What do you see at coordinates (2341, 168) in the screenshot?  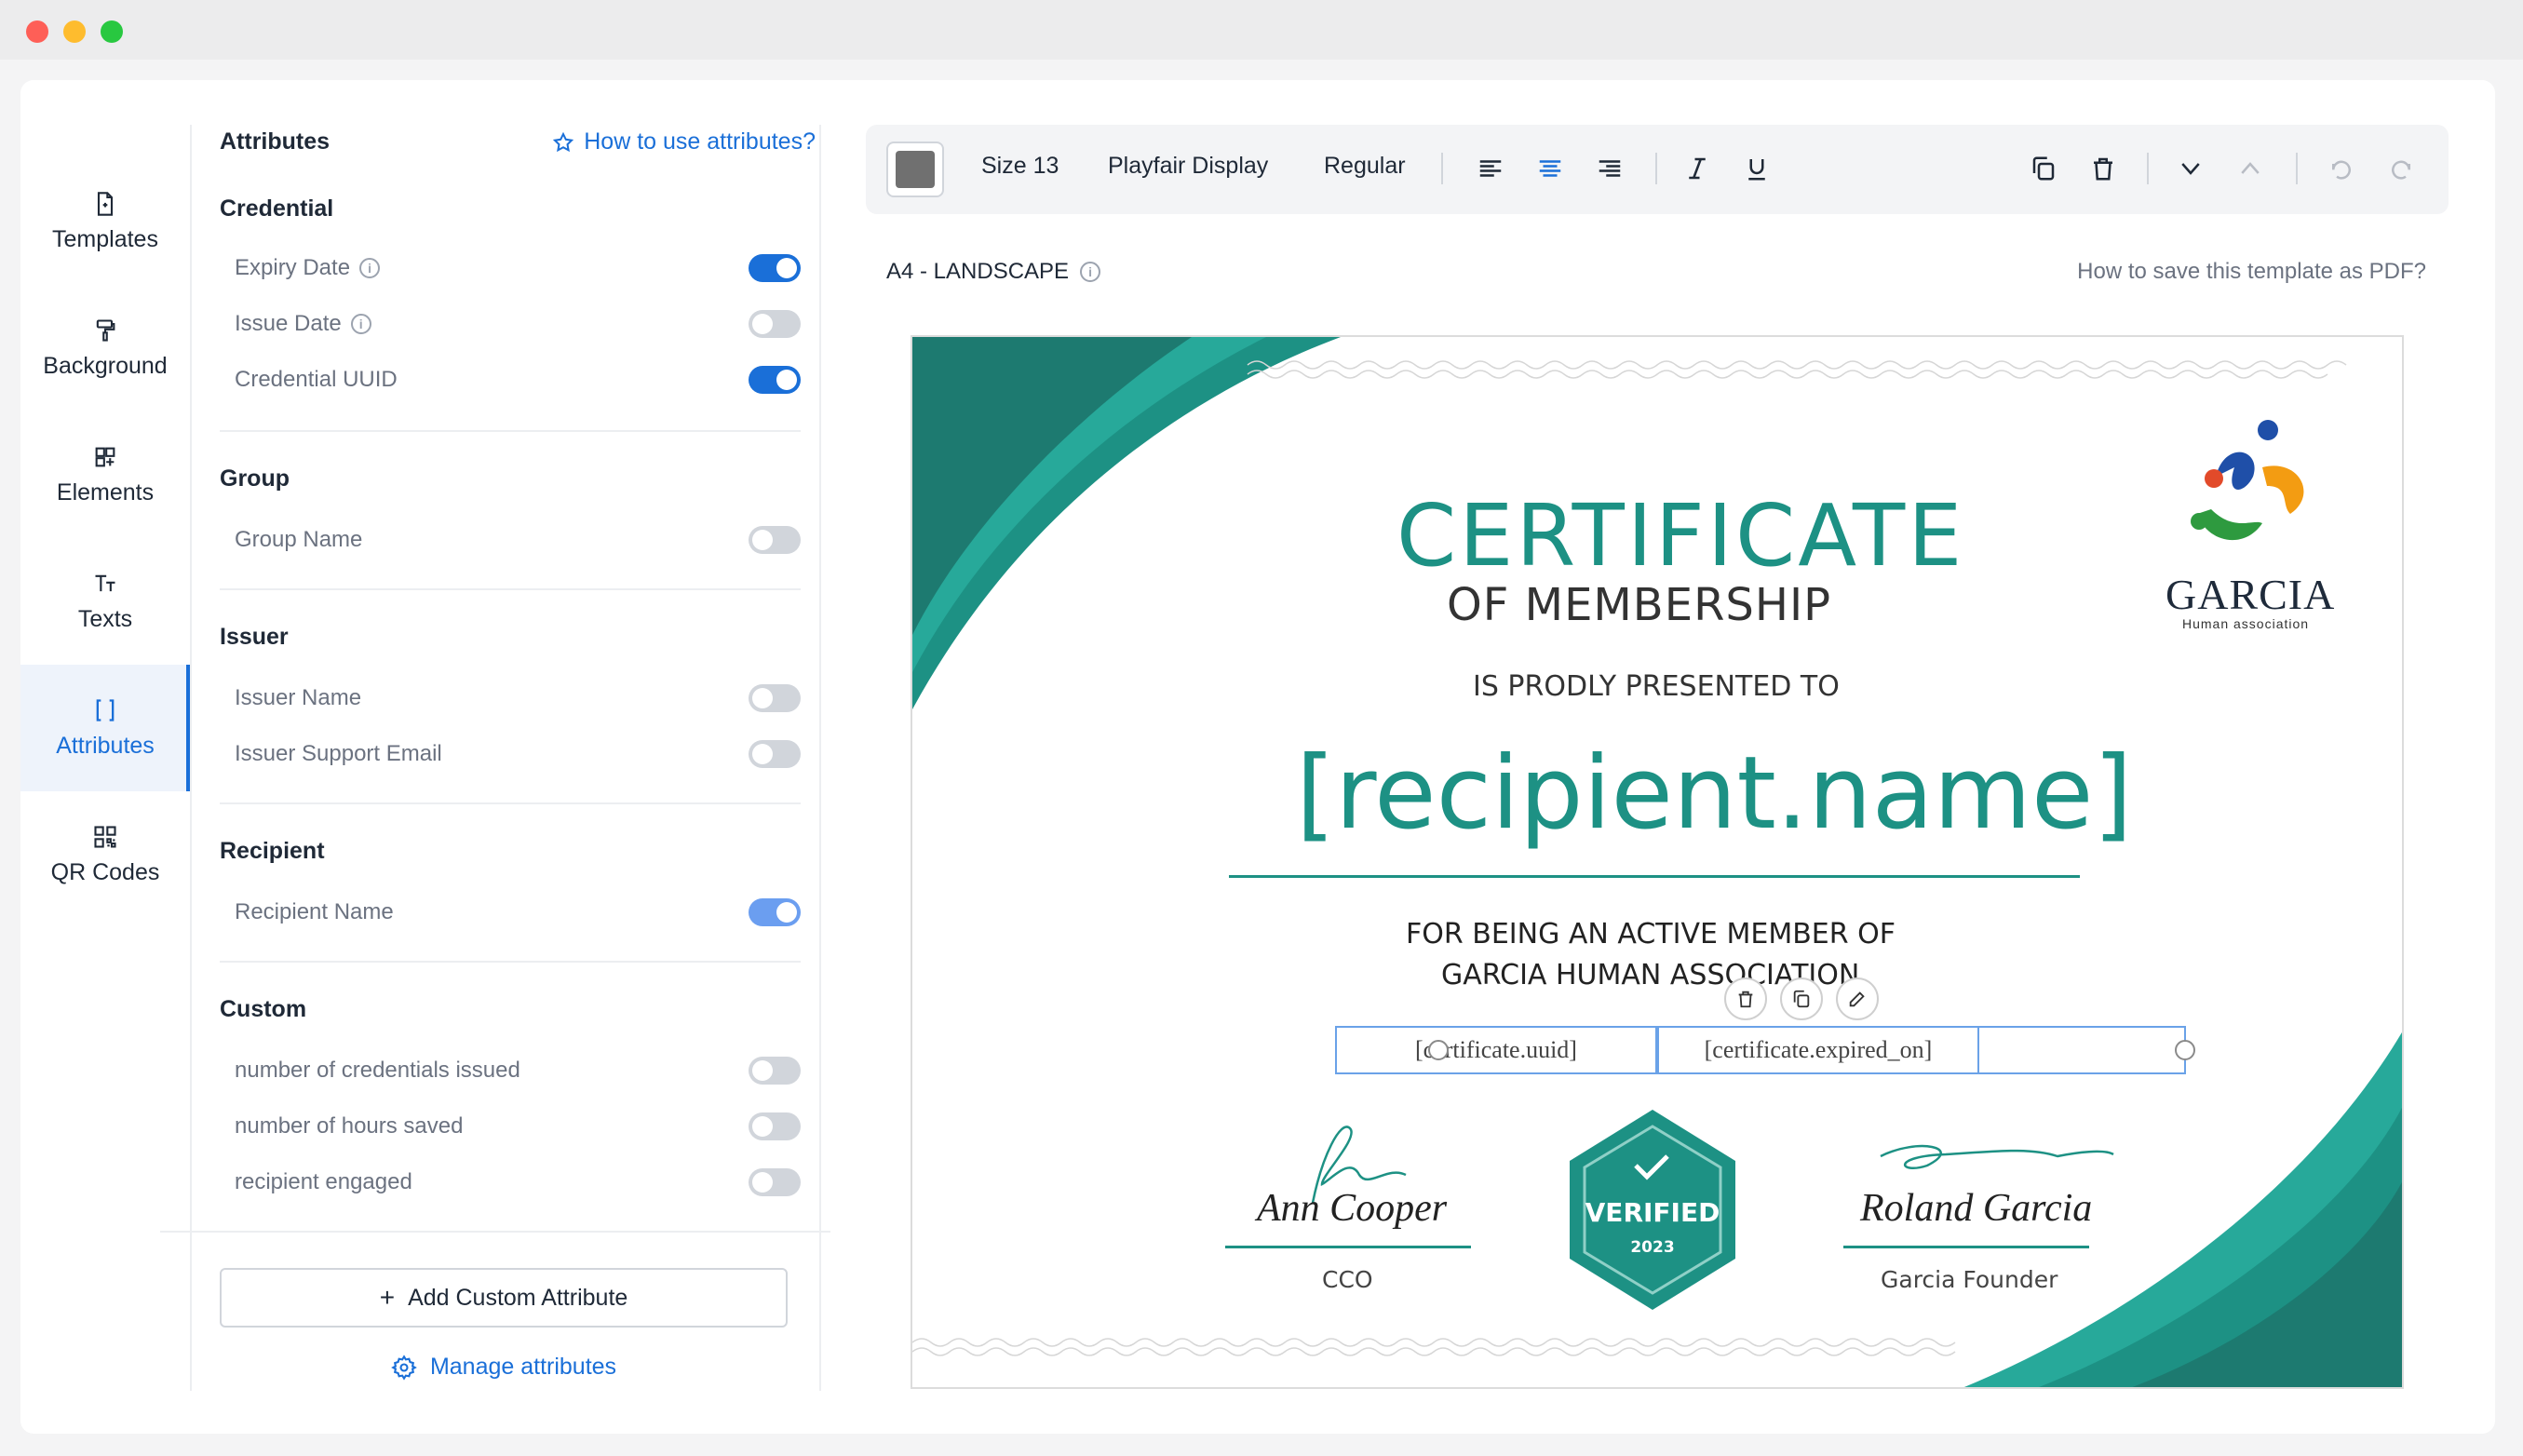 I see `undo-button` at bounding box center [2341, 168].